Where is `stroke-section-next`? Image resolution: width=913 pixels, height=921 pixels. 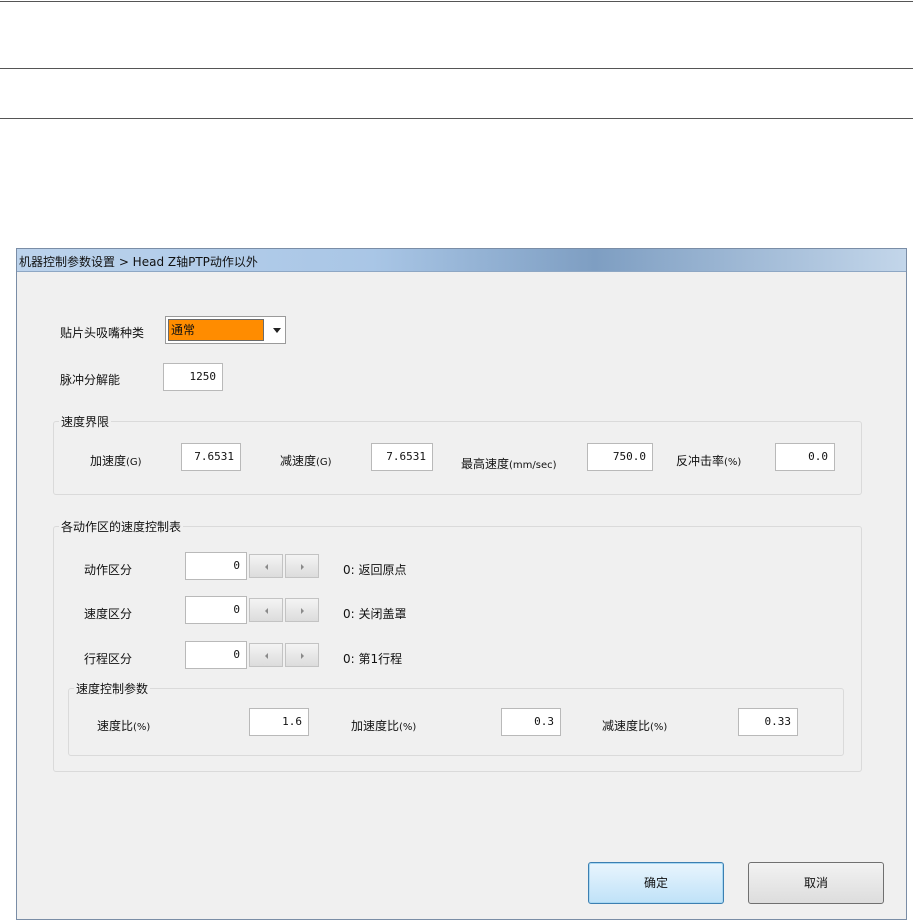 stroke-section-next is located at coordinates (302, 655).